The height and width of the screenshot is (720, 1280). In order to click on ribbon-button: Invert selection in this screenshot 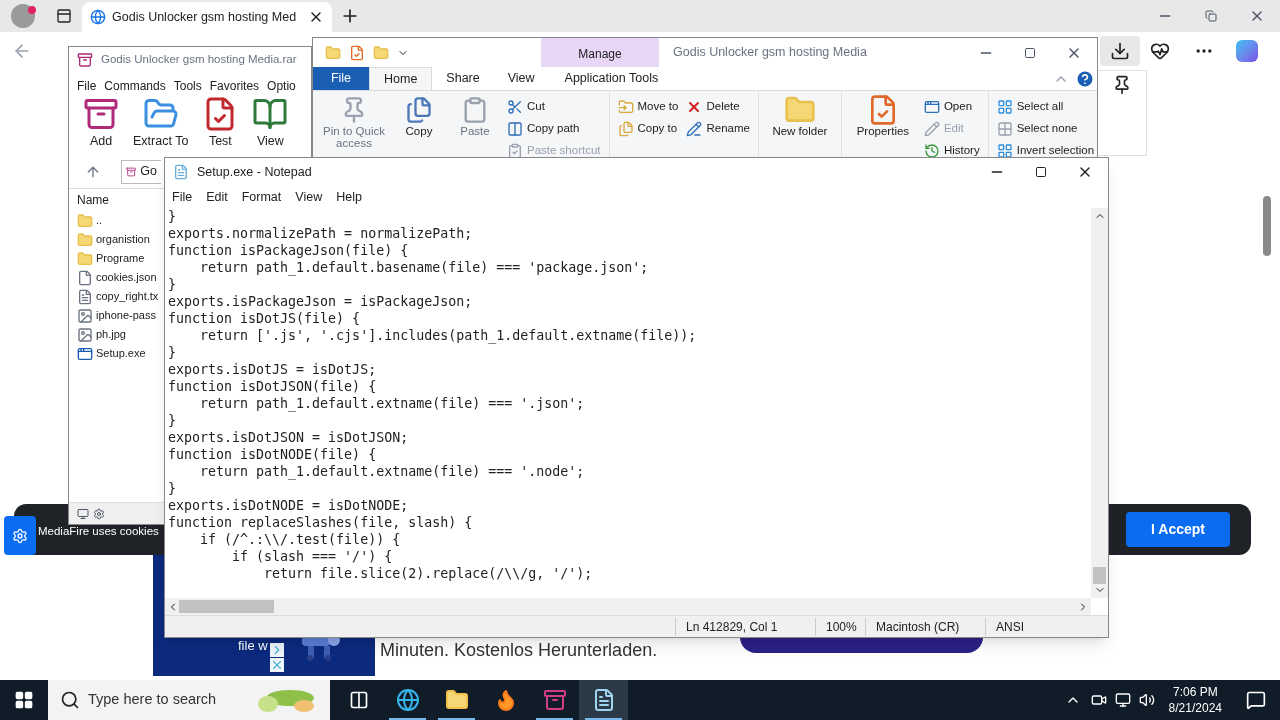, I will do `click(1045, 151)`.